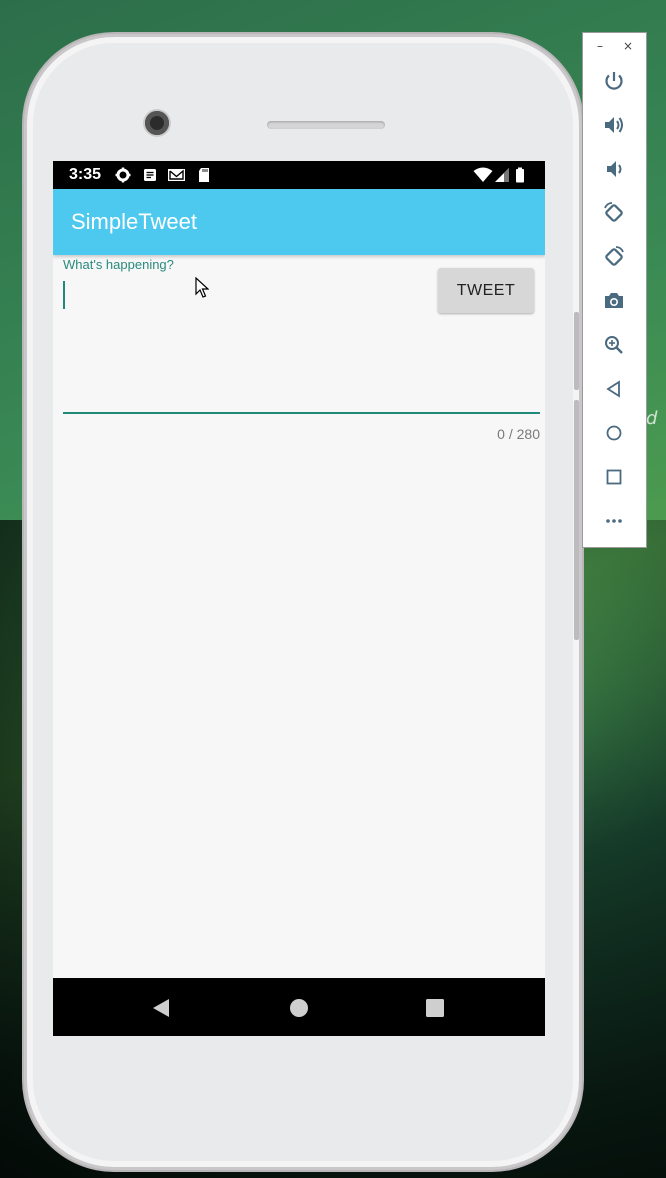  Describe the element at coordinates (614, 389) in the screenshot. I see `back-icon` at that location.